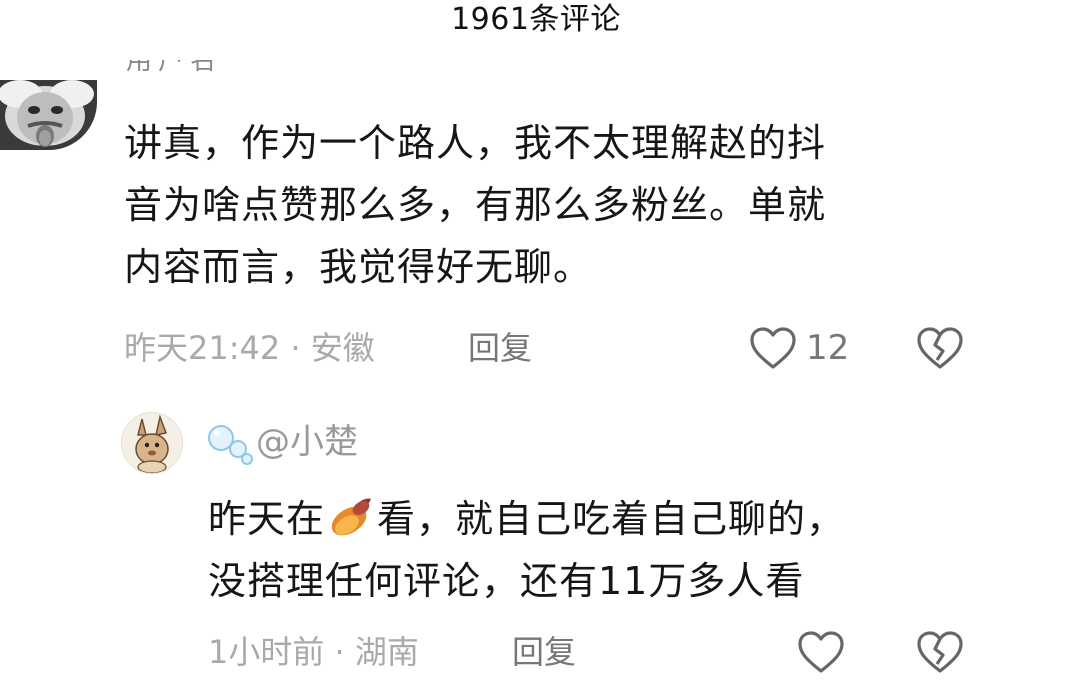  I want to click on bubbles-icon, so click(230, 445).